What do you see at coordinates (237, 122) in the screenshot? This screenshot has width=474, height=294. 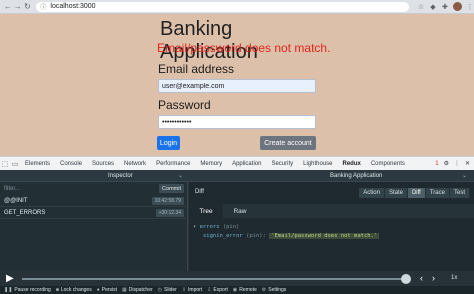 I see `password-field` at bounding box center [237, 122].